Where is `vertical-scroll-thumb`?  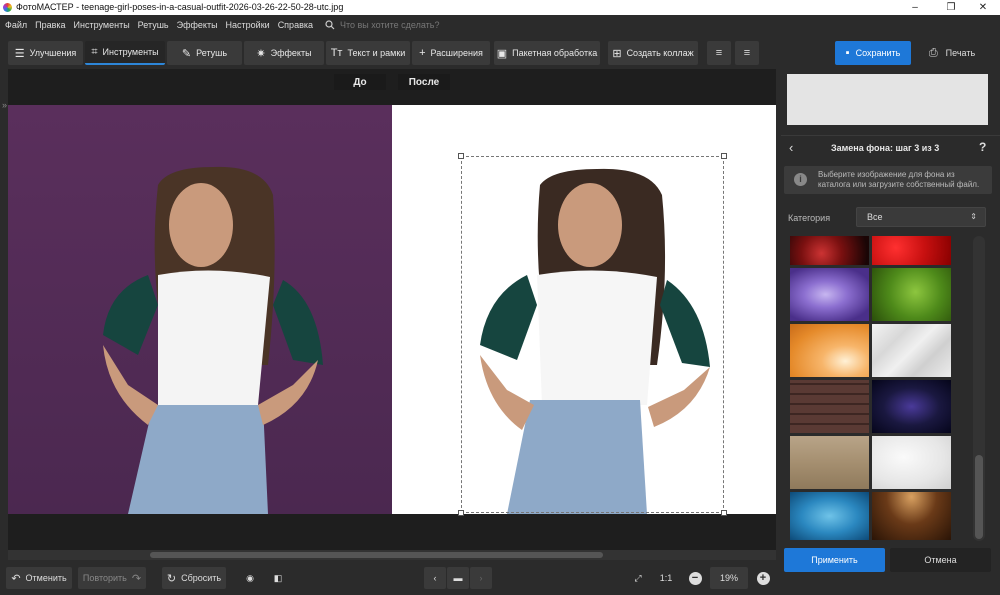
vertical-scroll-thumb is located at coordinates (979, 497).